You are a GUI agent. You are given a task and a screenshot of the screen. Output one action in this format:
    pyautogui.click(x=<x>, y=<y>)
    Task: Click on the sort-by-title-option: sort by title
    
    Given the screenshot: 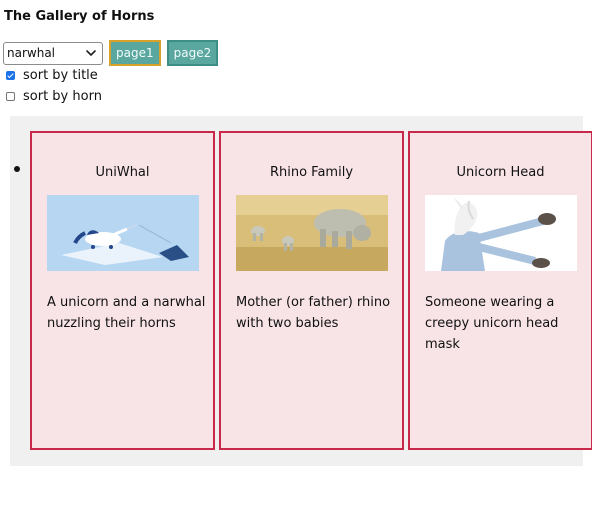 What is the action you would take?
    pyautogui.click(x=52, y=75)
    